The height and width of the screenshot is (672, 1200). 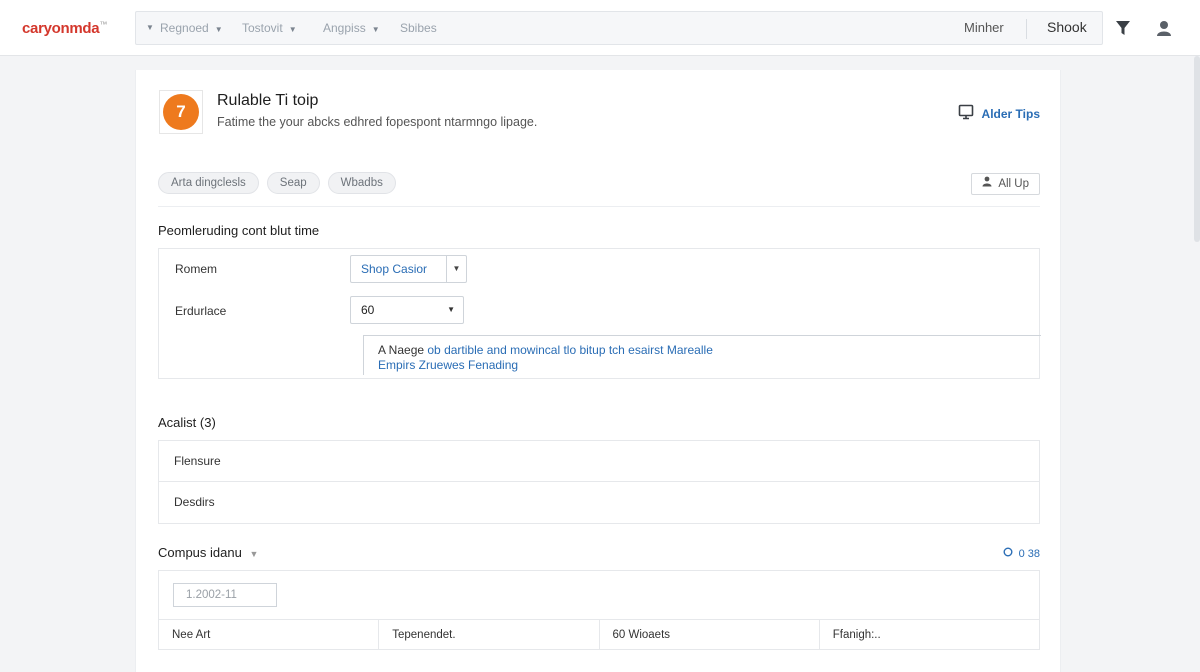 I want to click on brand-logo: caryonmda™, so click(x=64, y=28).